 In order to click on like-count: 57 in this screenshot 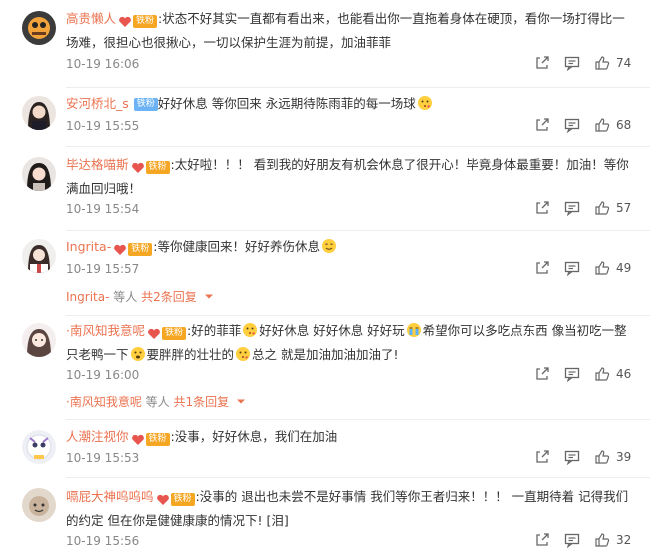, I will do `click(624, 208)`.